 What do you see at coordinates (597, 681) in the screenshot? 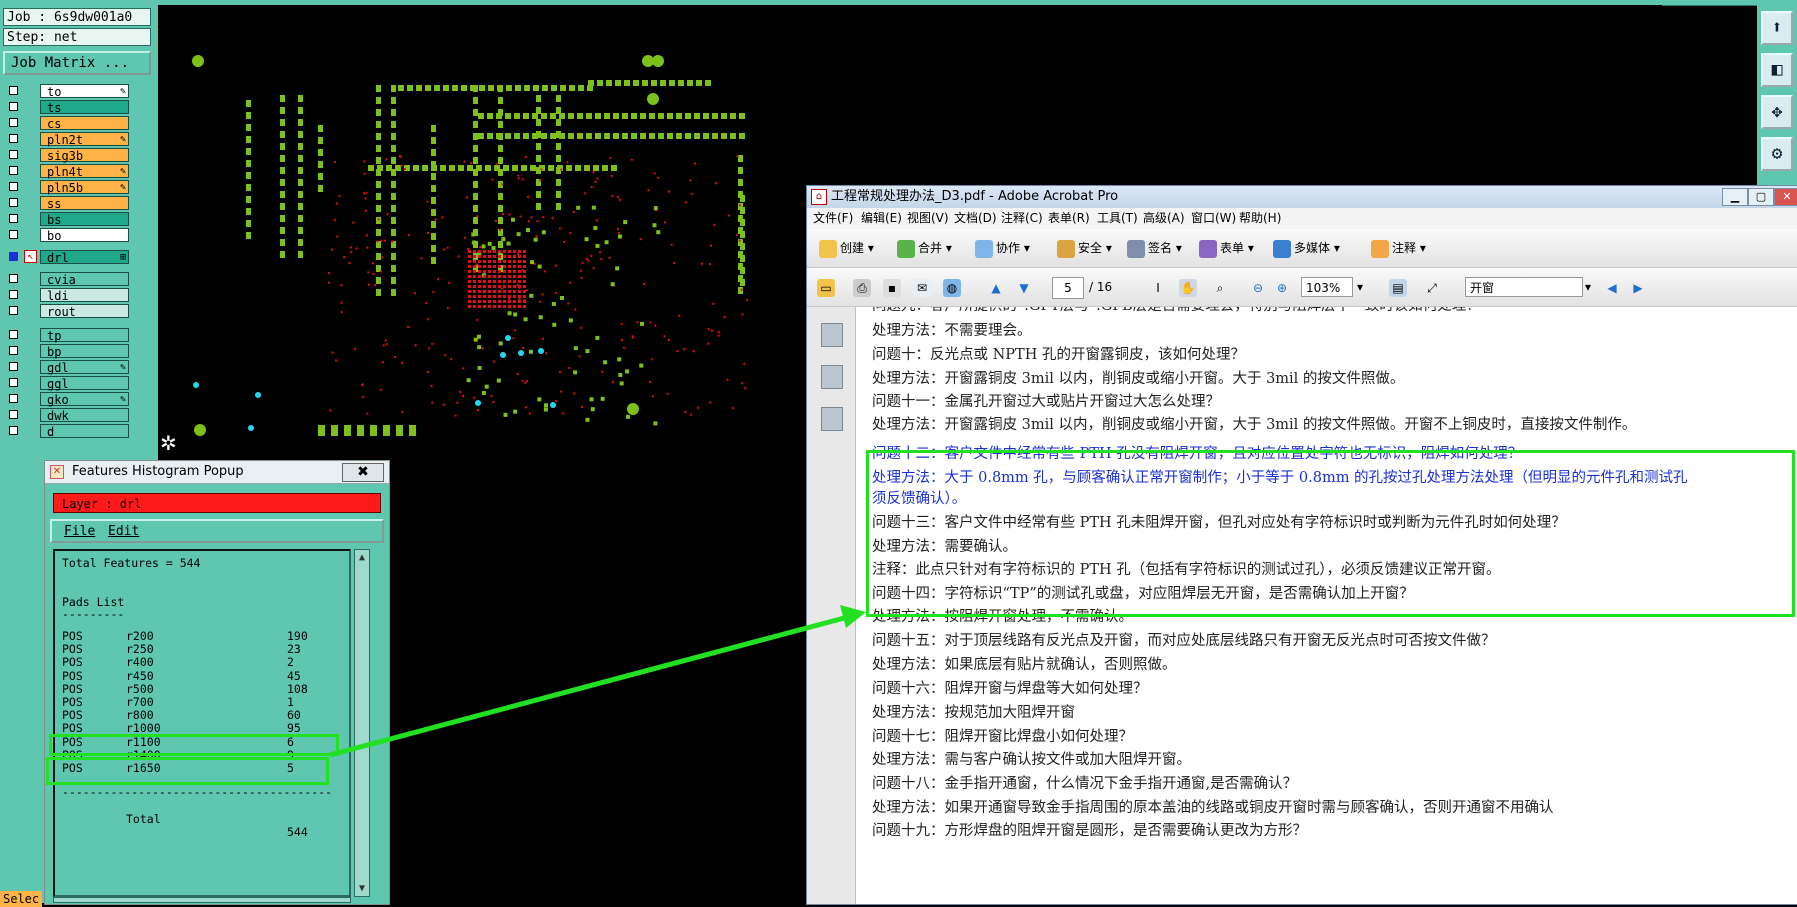
I see `annotation-arrow` at bounding box center [597, 681].